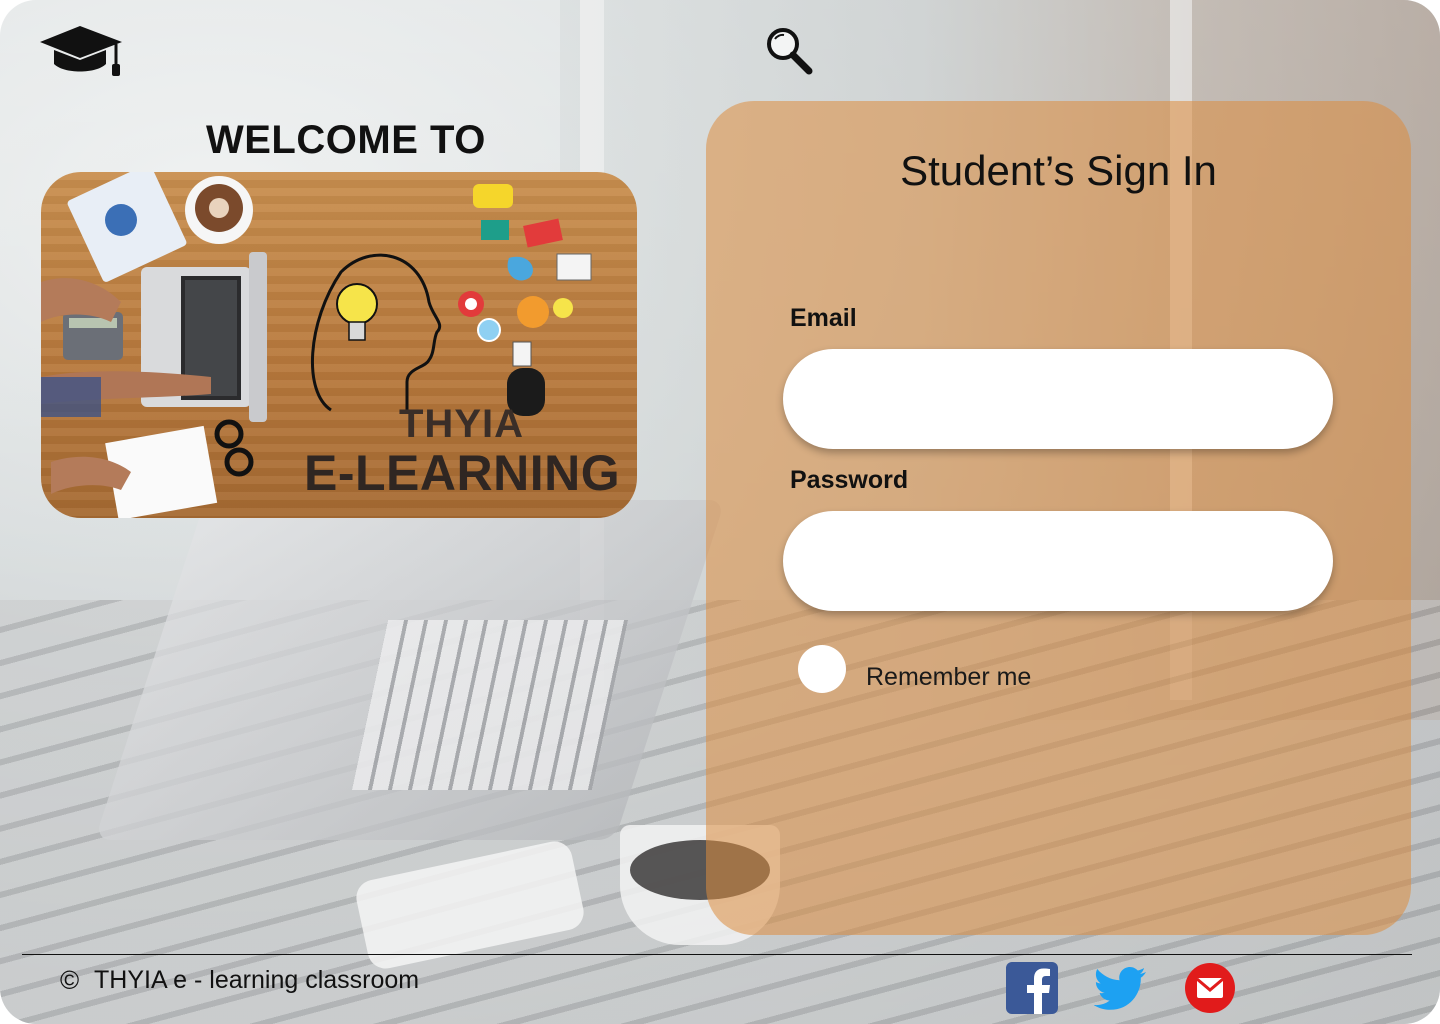 The width and height of the screenshot is (1440, 1024). I want to click on copyright-icon: ©, so click(70, 980).